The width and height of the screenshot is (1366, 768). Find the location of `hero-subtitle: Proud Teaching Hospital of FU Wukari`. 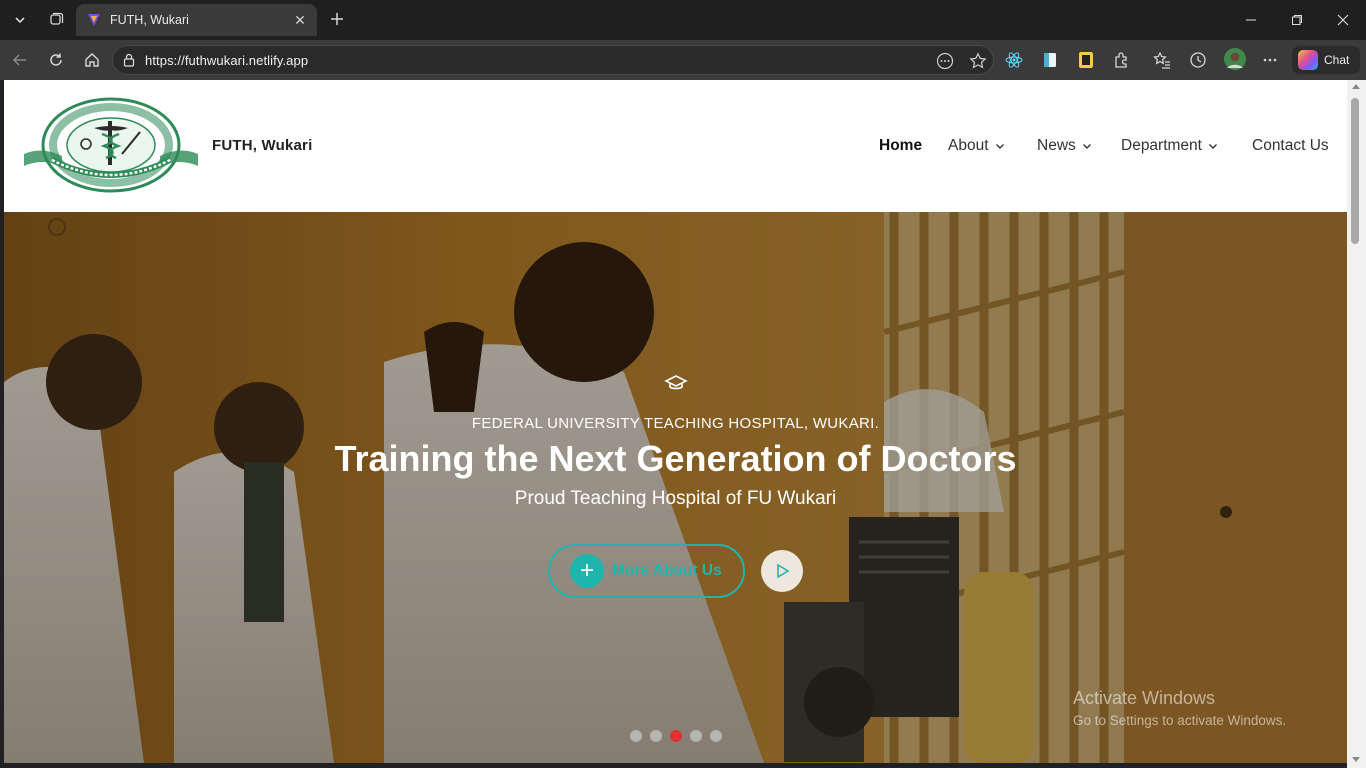

hero-subtitle: Proud Teaching Hospital of FU Wukari is located at coordinates (675, 498).